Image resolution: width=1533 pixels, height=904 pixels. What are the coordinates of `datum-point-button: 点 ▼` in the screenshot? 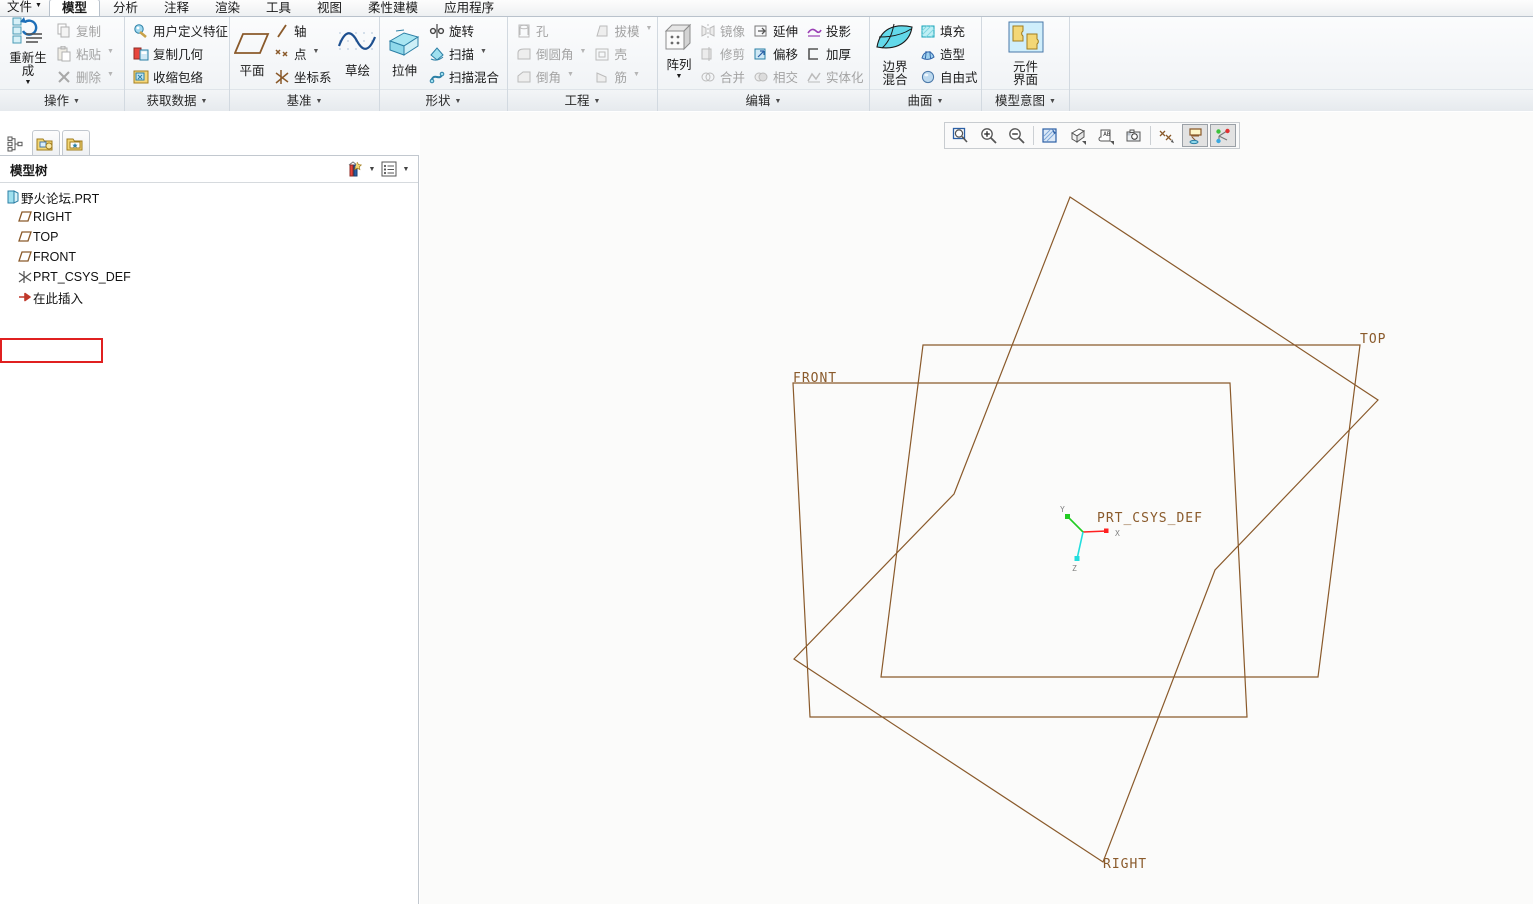 It's located at (303, 53).